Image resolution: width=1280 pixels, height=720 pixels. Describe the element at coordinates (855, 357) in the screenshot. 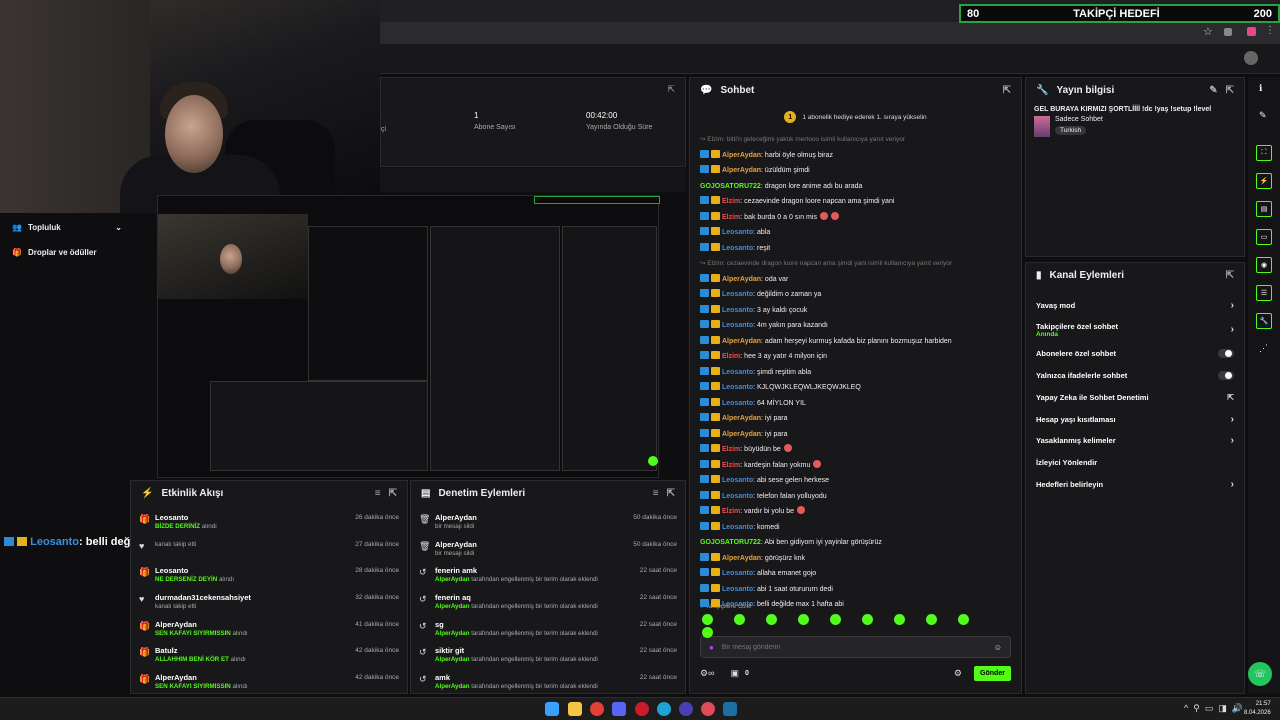

I see `chat-message: Elzim: hee 3 ay yatır 4 milyon için` at that location.